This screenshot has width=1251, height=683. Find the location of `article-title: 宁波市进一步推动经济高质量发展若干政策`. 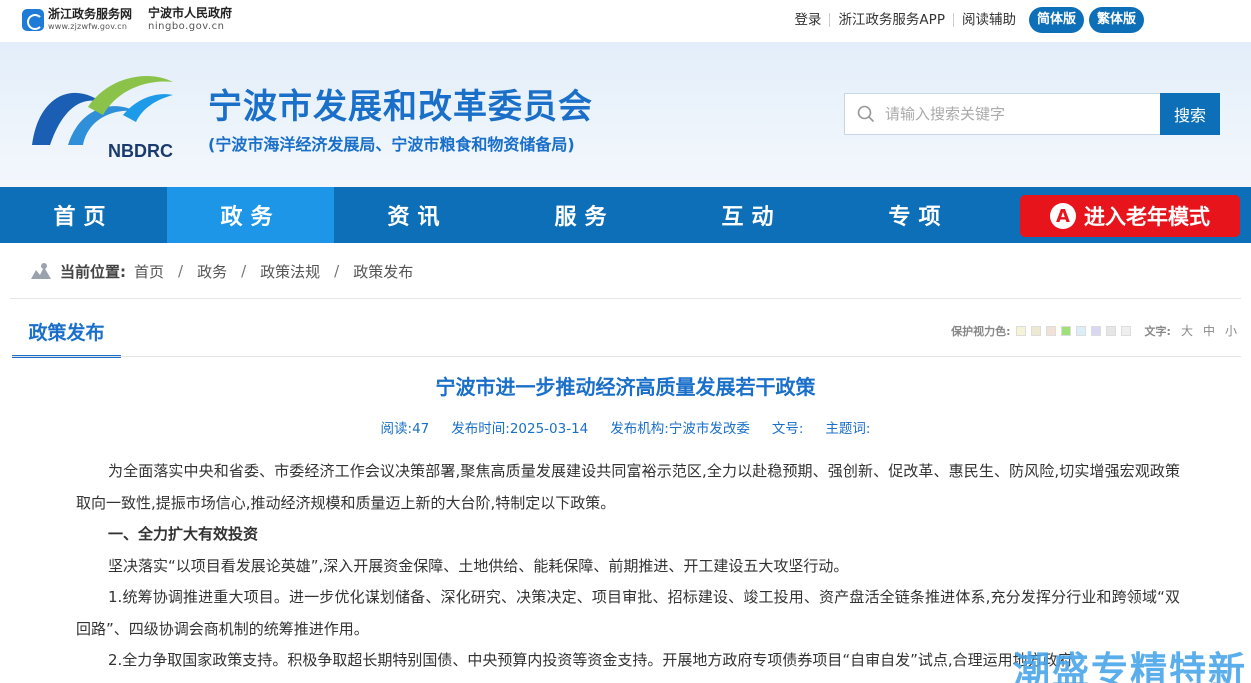

article-title: 宁波市进一步推动经济高质量发展若干政策 is located at coordinates (625, 387).